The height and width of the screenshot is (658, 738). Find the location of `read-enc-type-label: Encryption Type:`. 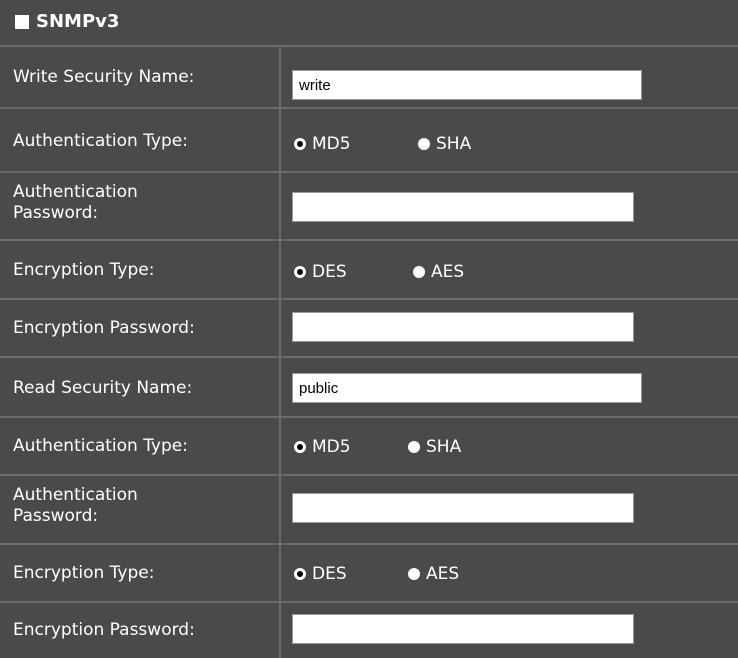

read-enc-type-label: Encryption Type: is located at coordinates (84, 573).